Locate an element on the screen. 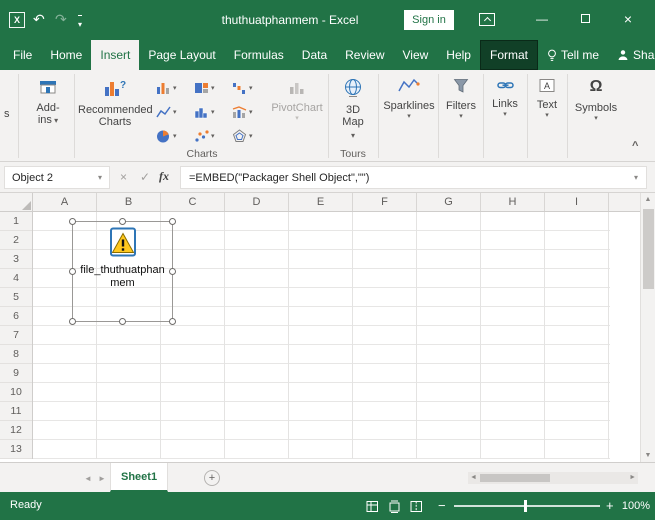 This screenshot has height=520, width=655. column-header: C is located at coordinates (193, 202).